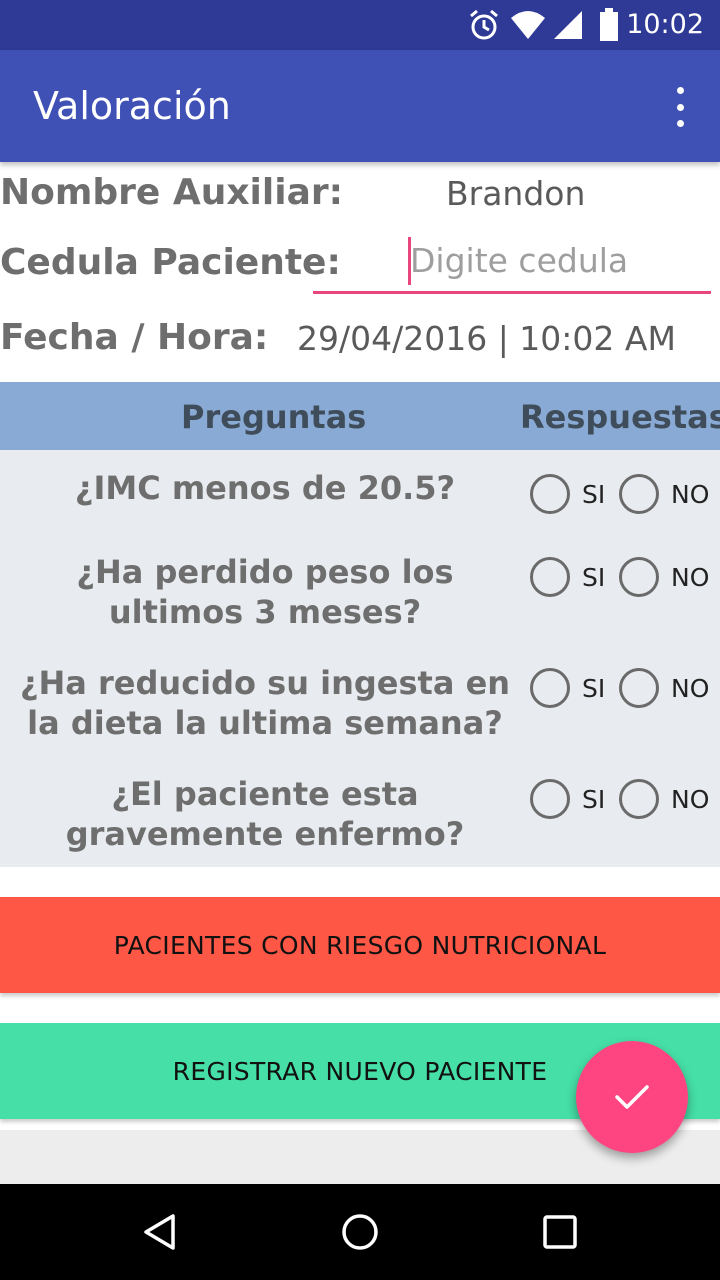 This screenshot has height=1280, width=720. I want to click on alarm-icon, so click(484, 24).